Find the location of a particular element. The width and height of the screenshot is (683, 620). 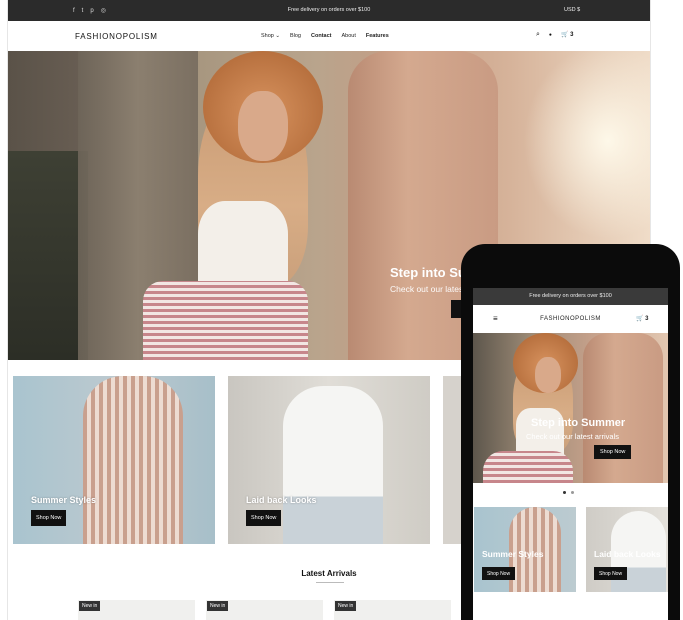

phone-card-summer: Summer Styles Shop Now is located at coordinates (525, 549).